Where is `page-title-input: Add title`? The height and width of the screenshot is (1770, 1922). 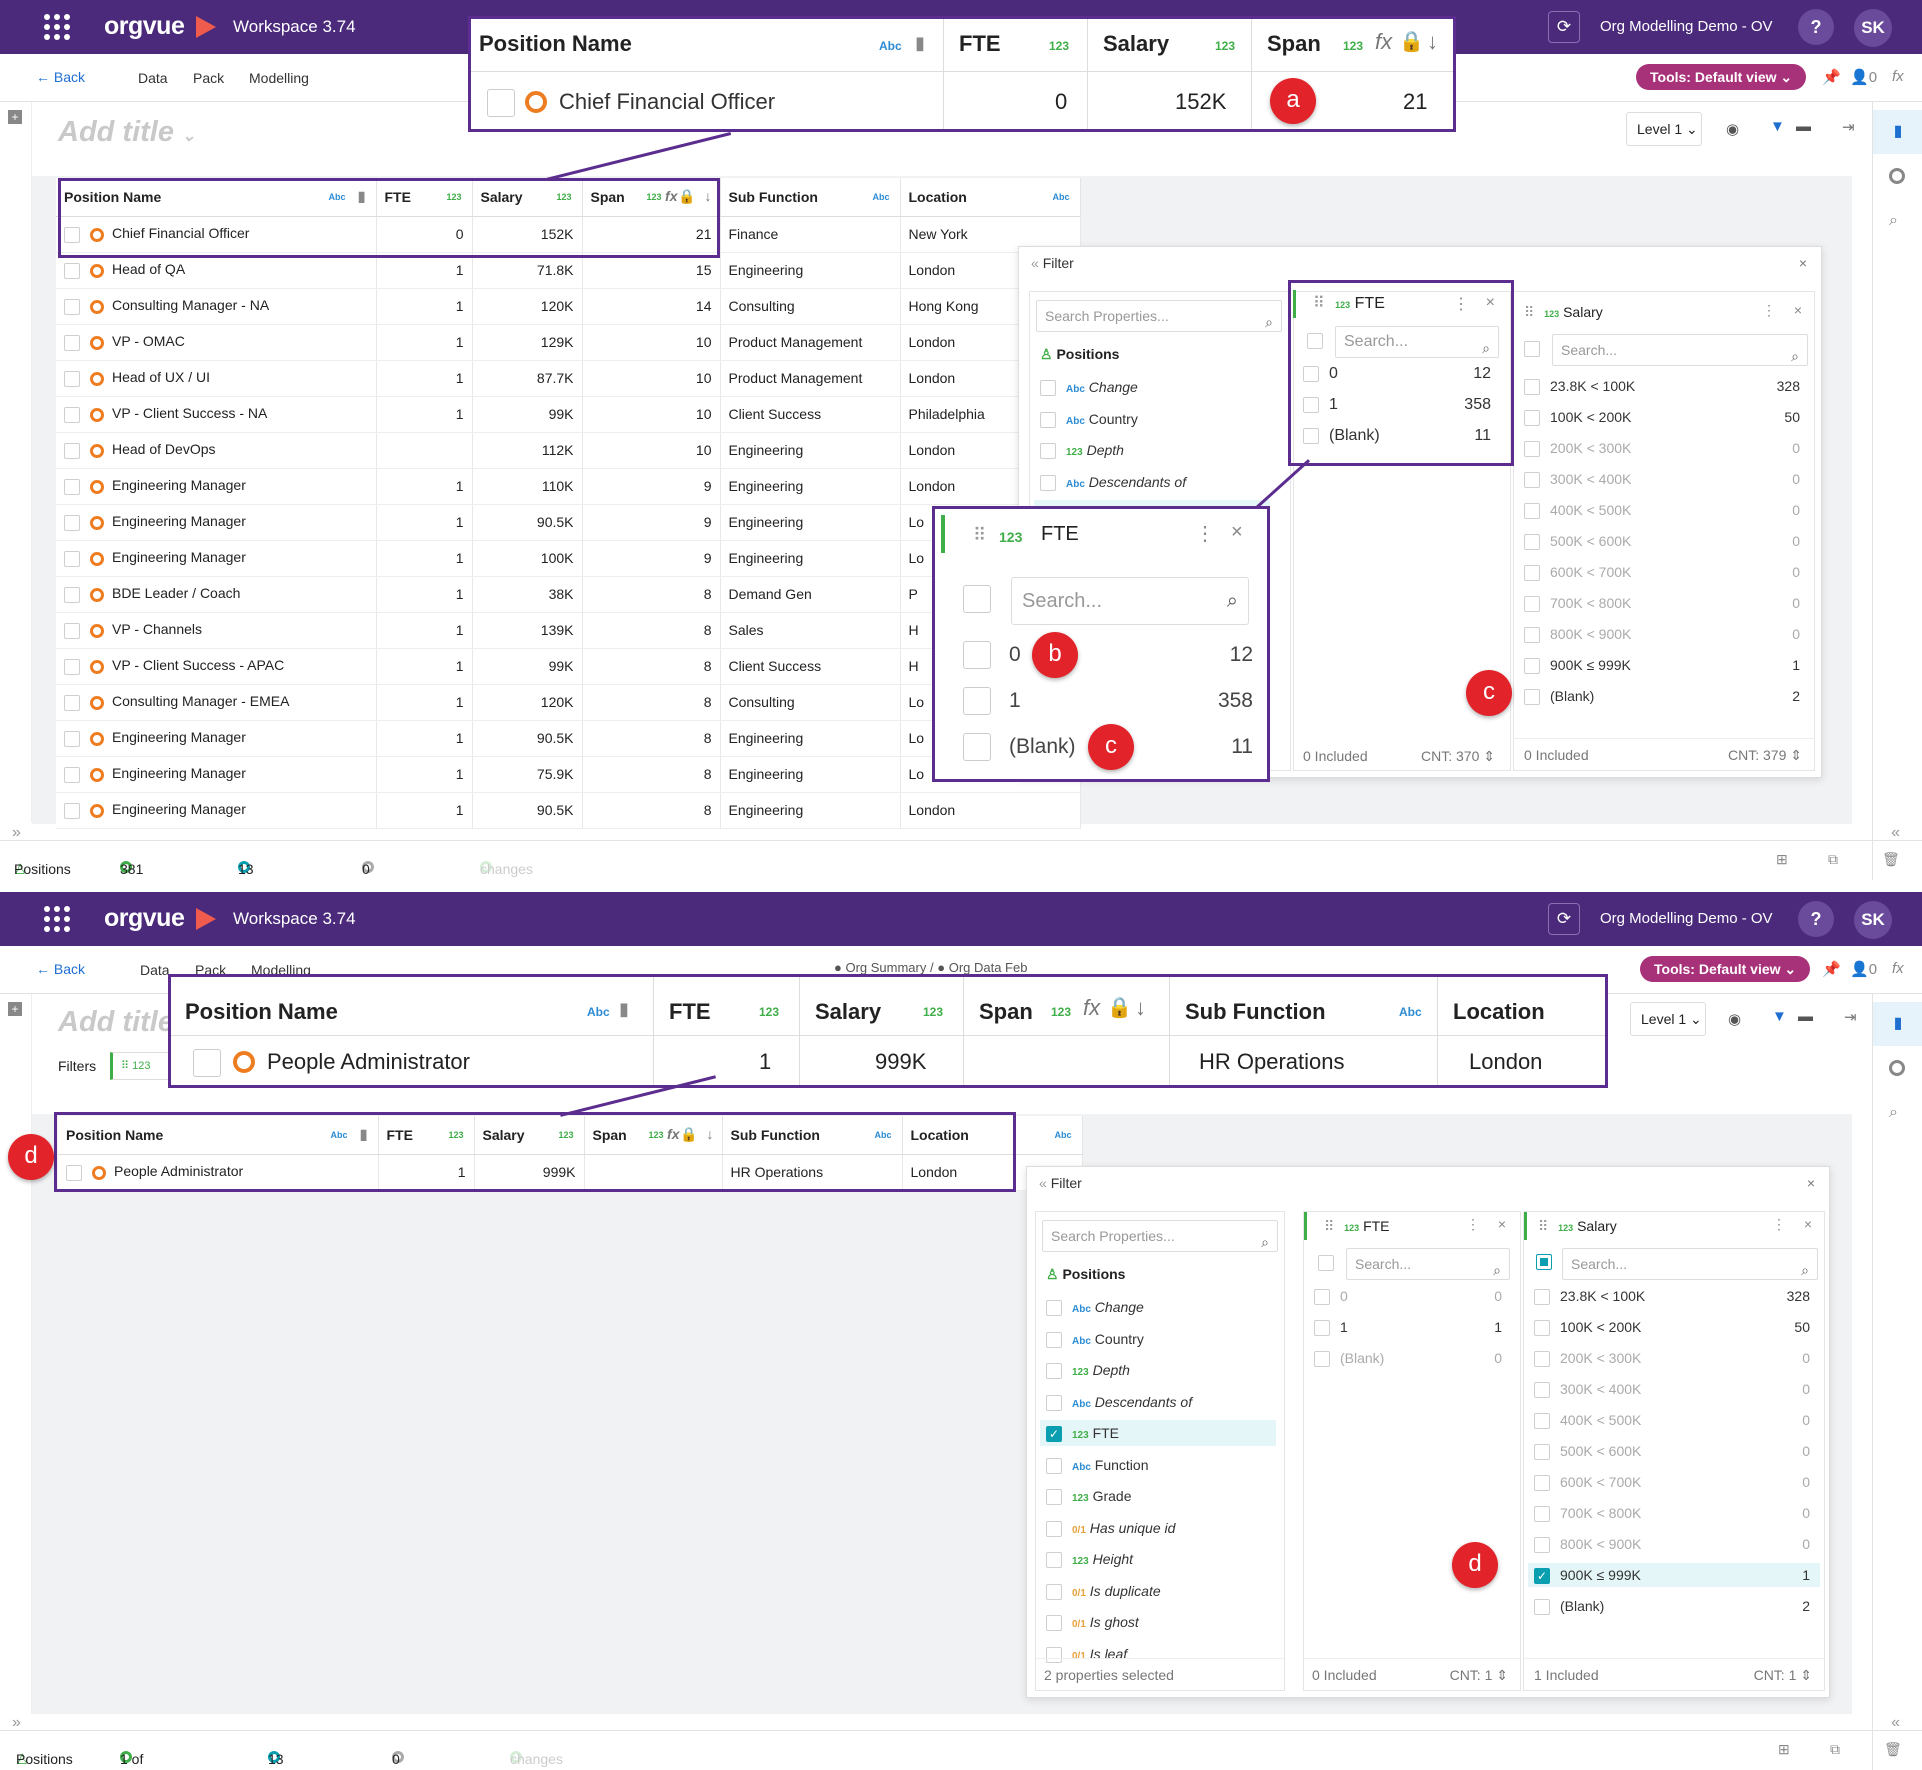 page-title-input: Add title is located at coordinates (116, 1022).